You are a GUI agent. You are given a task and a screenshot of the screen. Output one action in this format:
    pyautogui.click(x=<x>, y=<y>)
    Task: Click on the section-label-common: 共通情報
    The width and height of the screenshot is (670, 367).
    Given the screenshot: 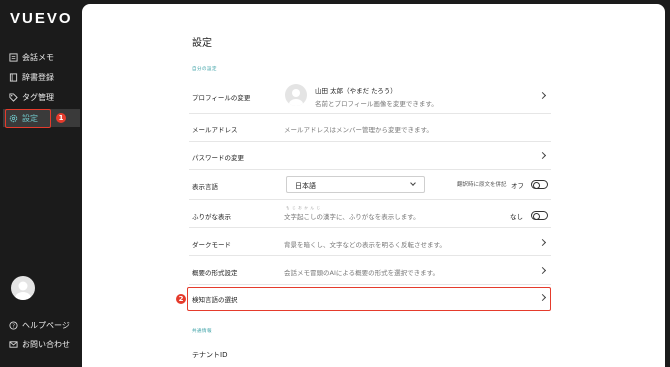 What is the action you would take?
    pyautogui.click(x=202, y=331)
    